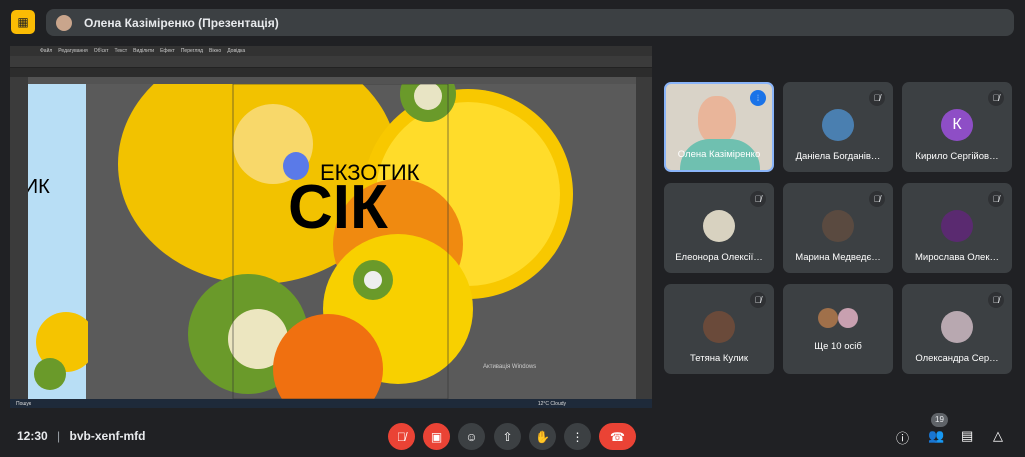  I want to click on participant-tile: ⦙ Олена Казіміренко, so click(719, 127).